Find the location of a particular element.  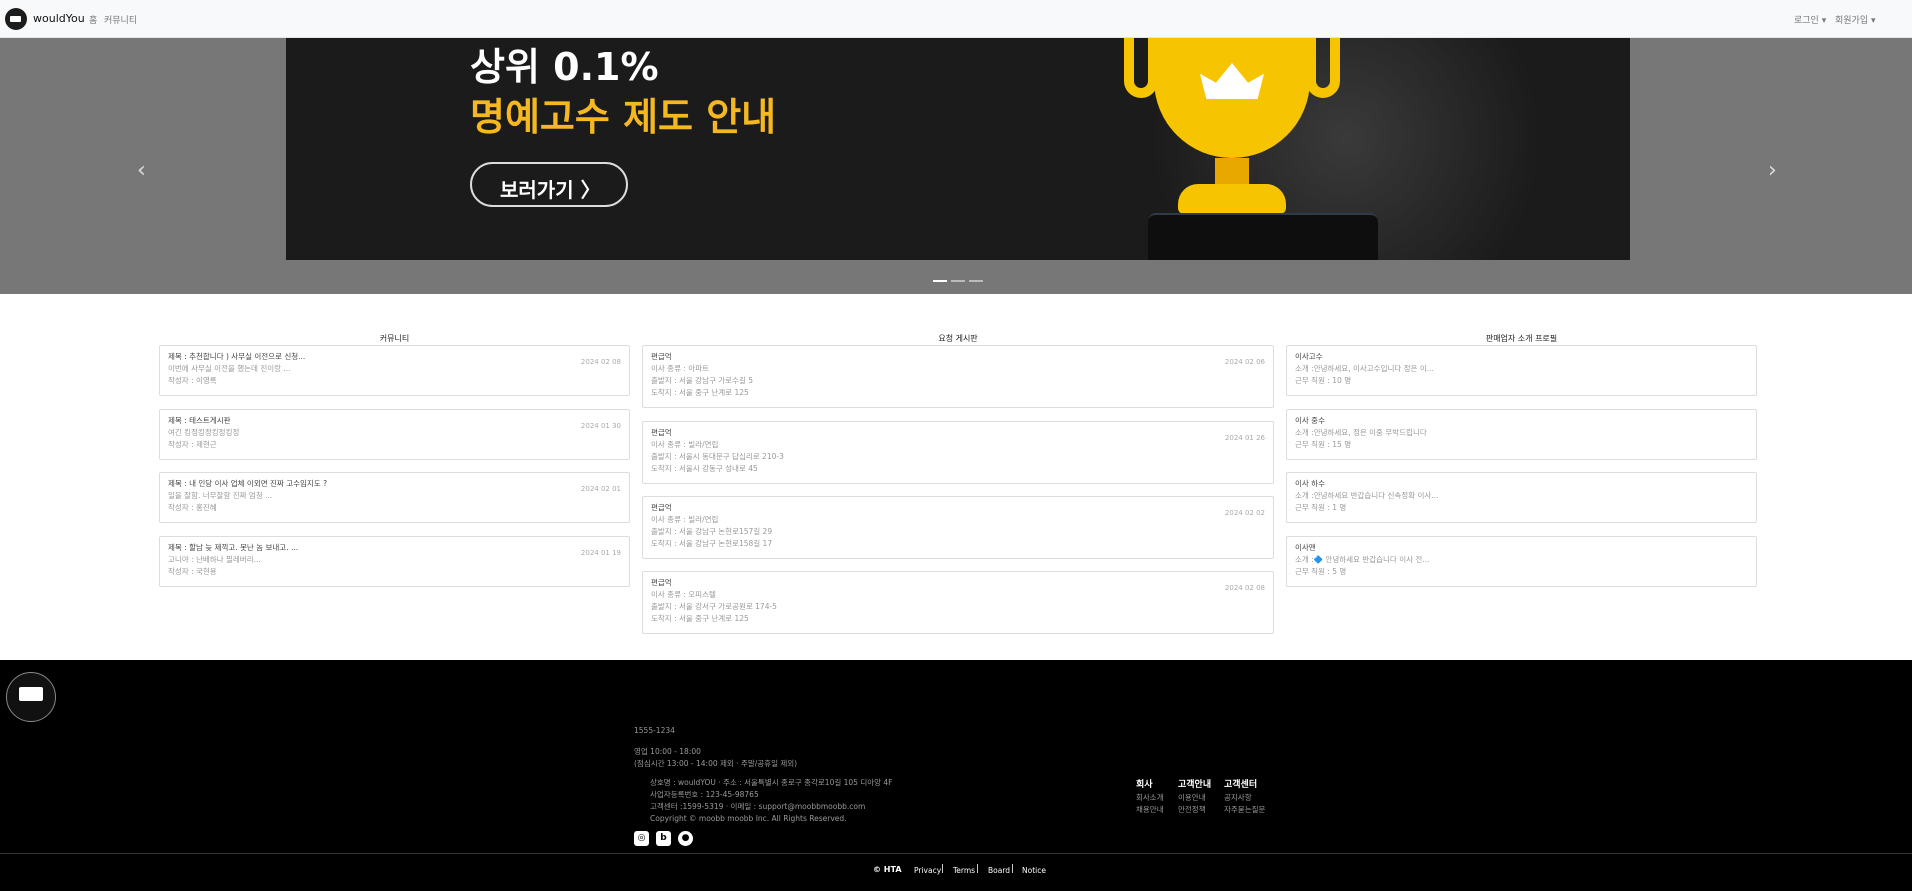

trophy-base is located at coordinates (1232, 199).